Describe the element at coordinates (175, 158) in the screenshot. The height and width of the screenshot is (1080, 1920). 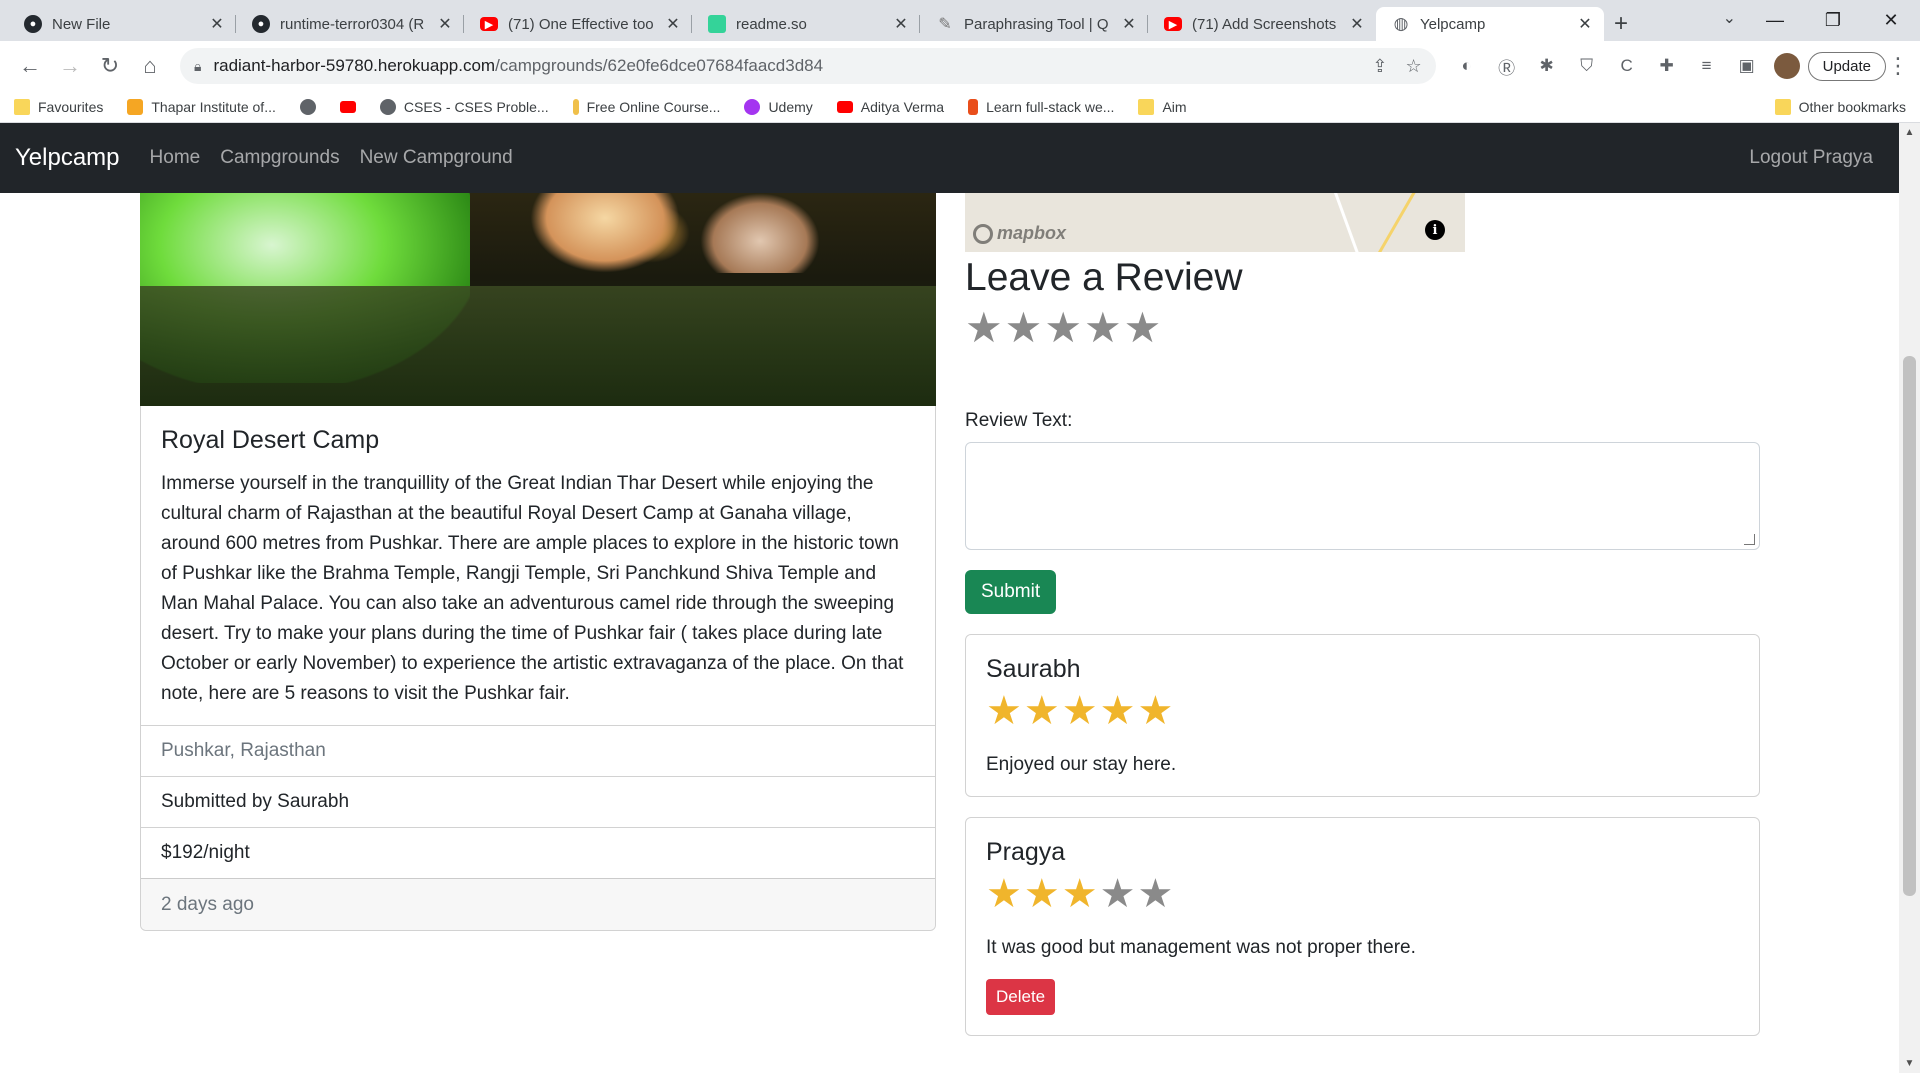
I see `nav-home: Home` at that location.